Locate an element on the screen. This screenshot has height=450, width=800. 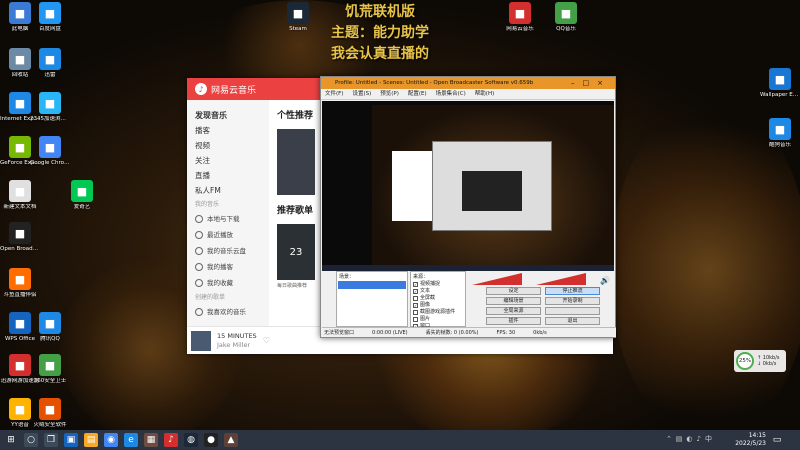
my-music-item: 我的播客 is located at coordinates (232, 267).